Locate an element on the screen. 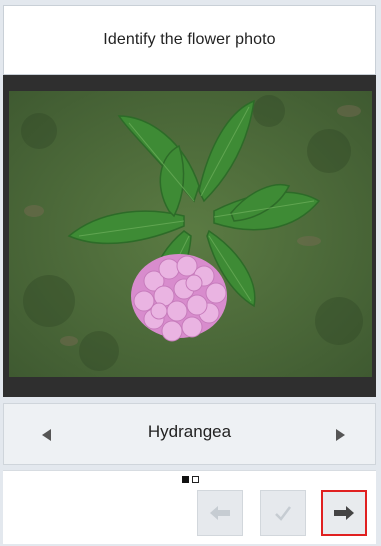 This screenshot has width=381, height=546. checkmark-icon is located at coordinates (283, 513).